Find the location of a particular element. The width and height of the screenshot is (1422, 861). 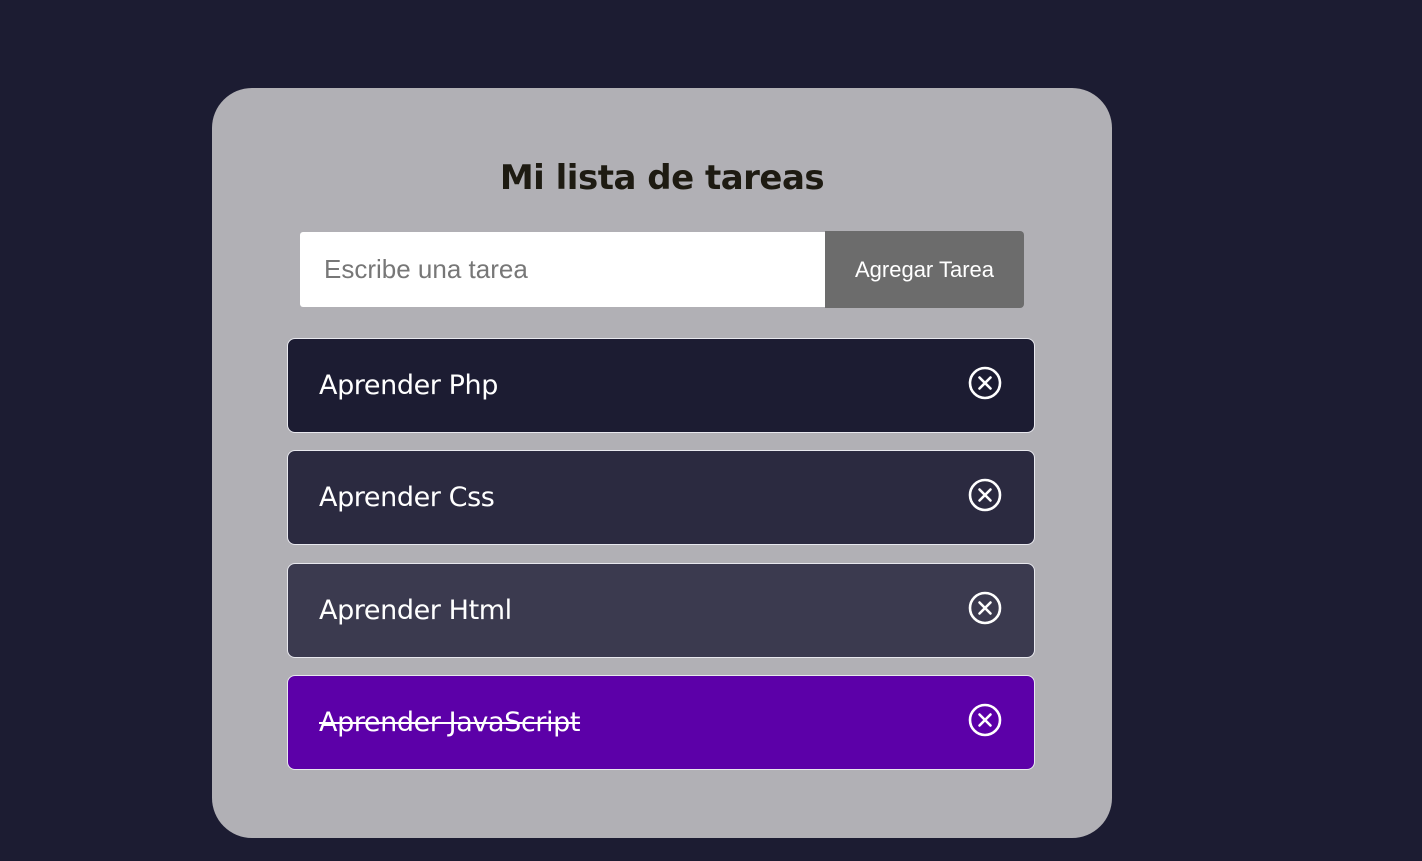

add-task-button: Agregar Tarea is located at coordinates (924, 269).